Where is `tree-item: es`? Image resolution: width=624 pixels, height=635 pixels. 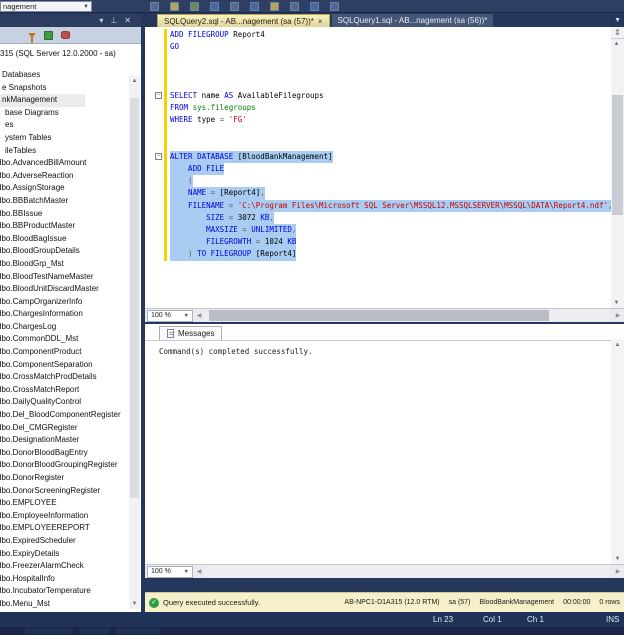
tree-item: es is located at coordinates (70, 125).